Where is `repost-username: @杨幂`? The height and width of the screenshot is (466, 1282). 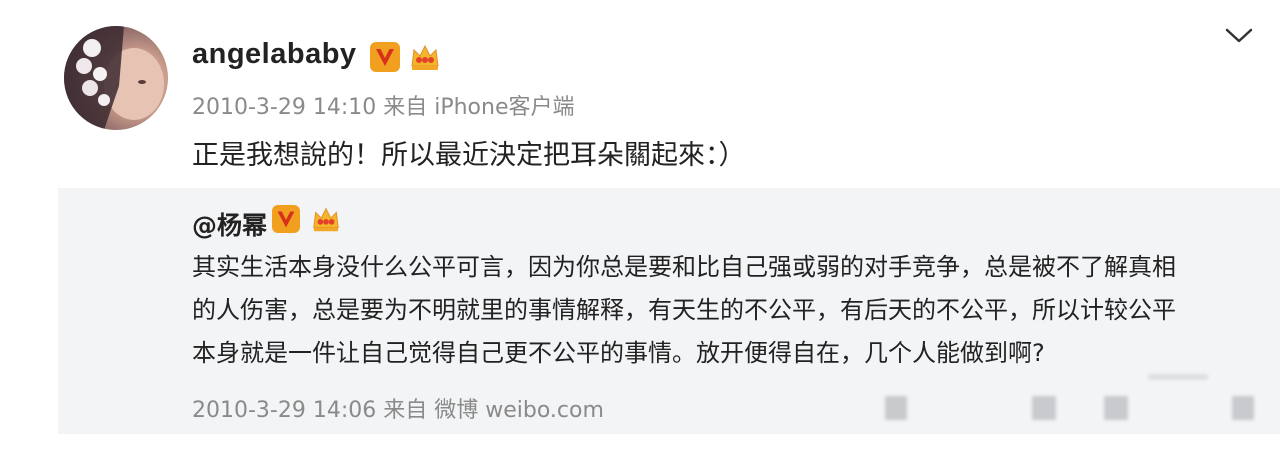 repost-username: @杨幂 is located at coordinates (229, 224).